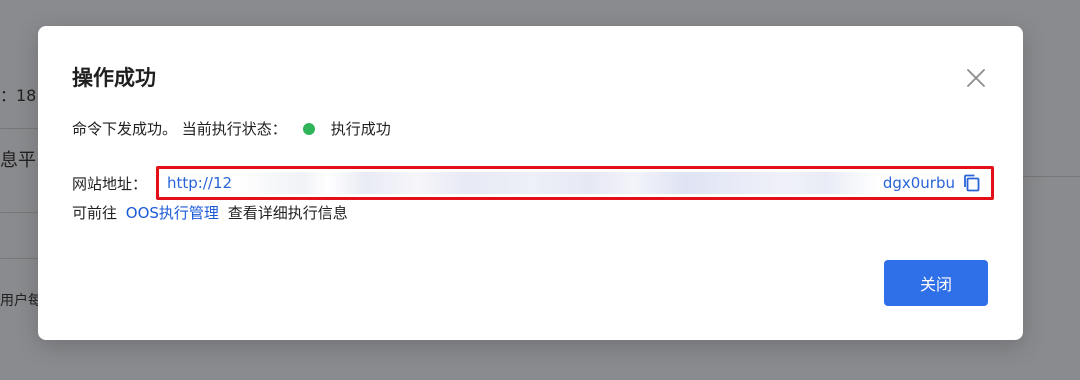  I want to click on hint-before-text: 可前往, so click(95, 213).